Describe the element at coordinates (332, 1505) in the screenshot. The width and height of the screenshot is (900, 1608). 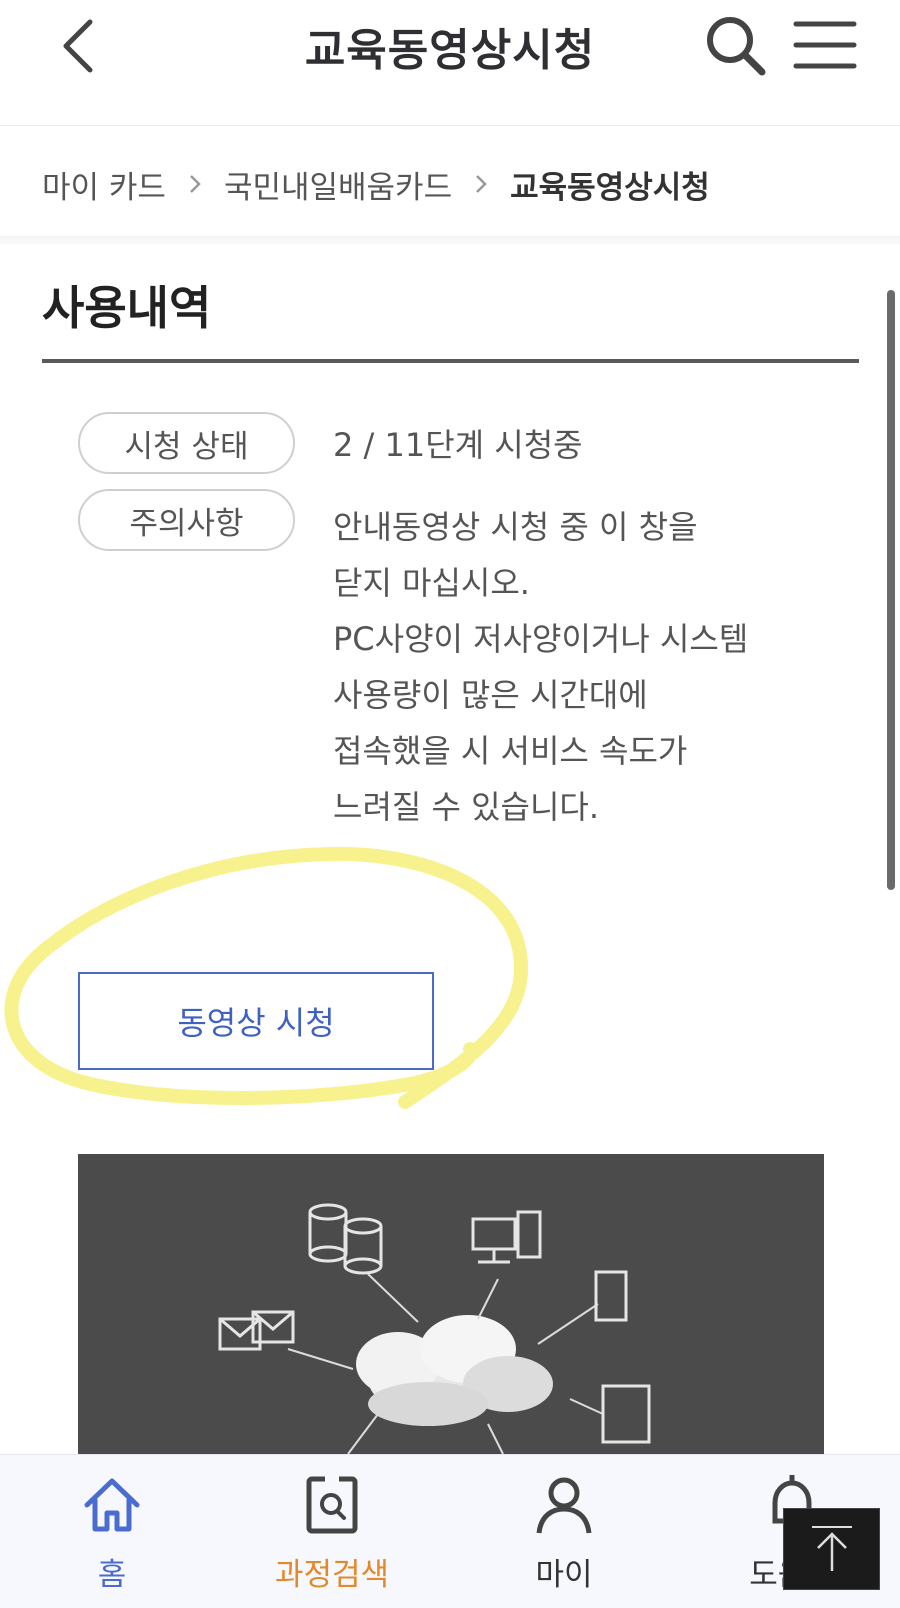
I see `course-search-icon` at that location.